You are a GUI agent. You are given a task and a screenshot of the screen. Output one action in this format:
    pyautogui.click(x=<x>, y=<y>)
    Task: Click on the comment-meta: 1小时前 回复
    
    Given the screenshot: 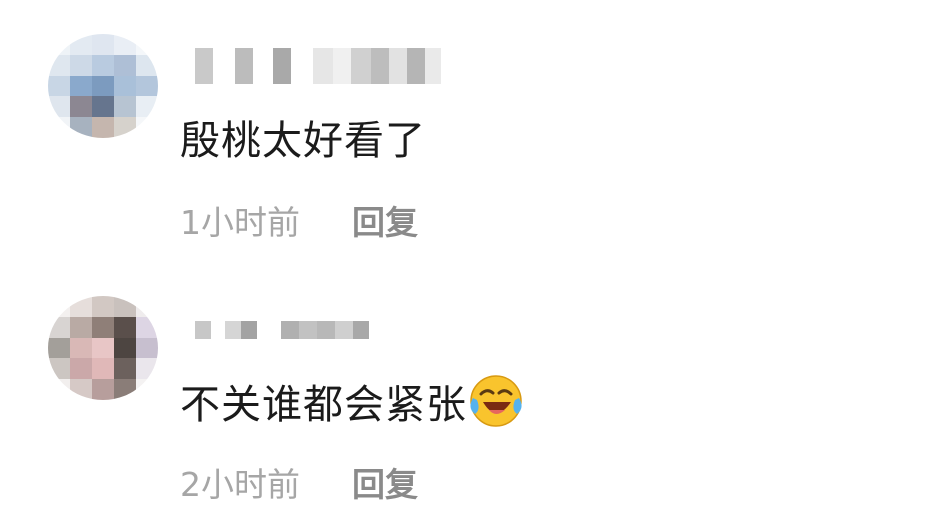 What is the action you would take?
    pyautogui.click(x=299, y=220)
    